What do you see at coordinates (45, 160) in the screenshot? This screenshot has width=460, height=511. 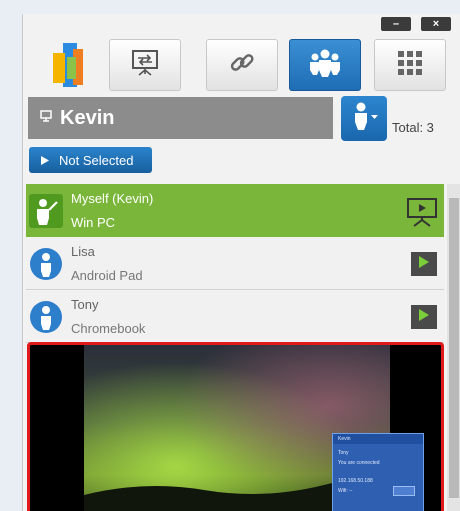 I see `play-arrow-icon` at bounding box center [45, 160].